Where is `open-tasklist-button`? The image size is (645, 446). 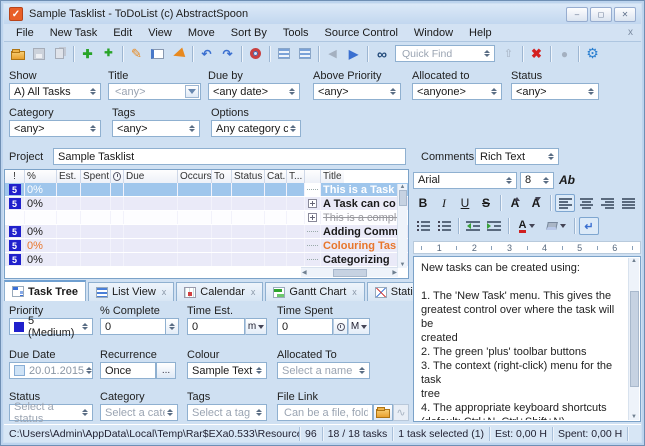 open-tasklist-button is located at coordinates (17, 54).